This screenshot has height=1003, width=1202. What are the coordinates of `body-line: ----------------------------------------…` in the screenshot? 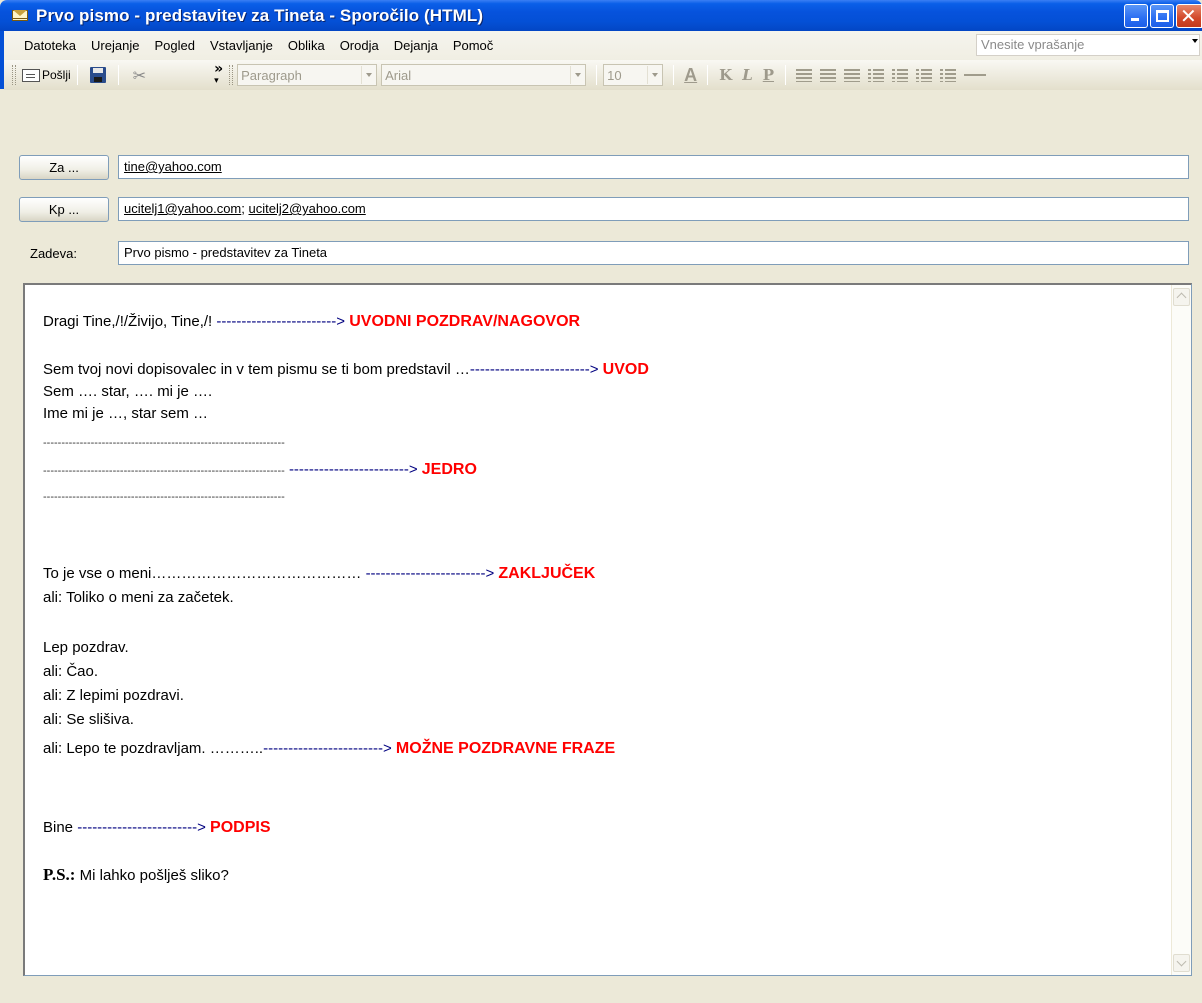 It's located at (260, 470).